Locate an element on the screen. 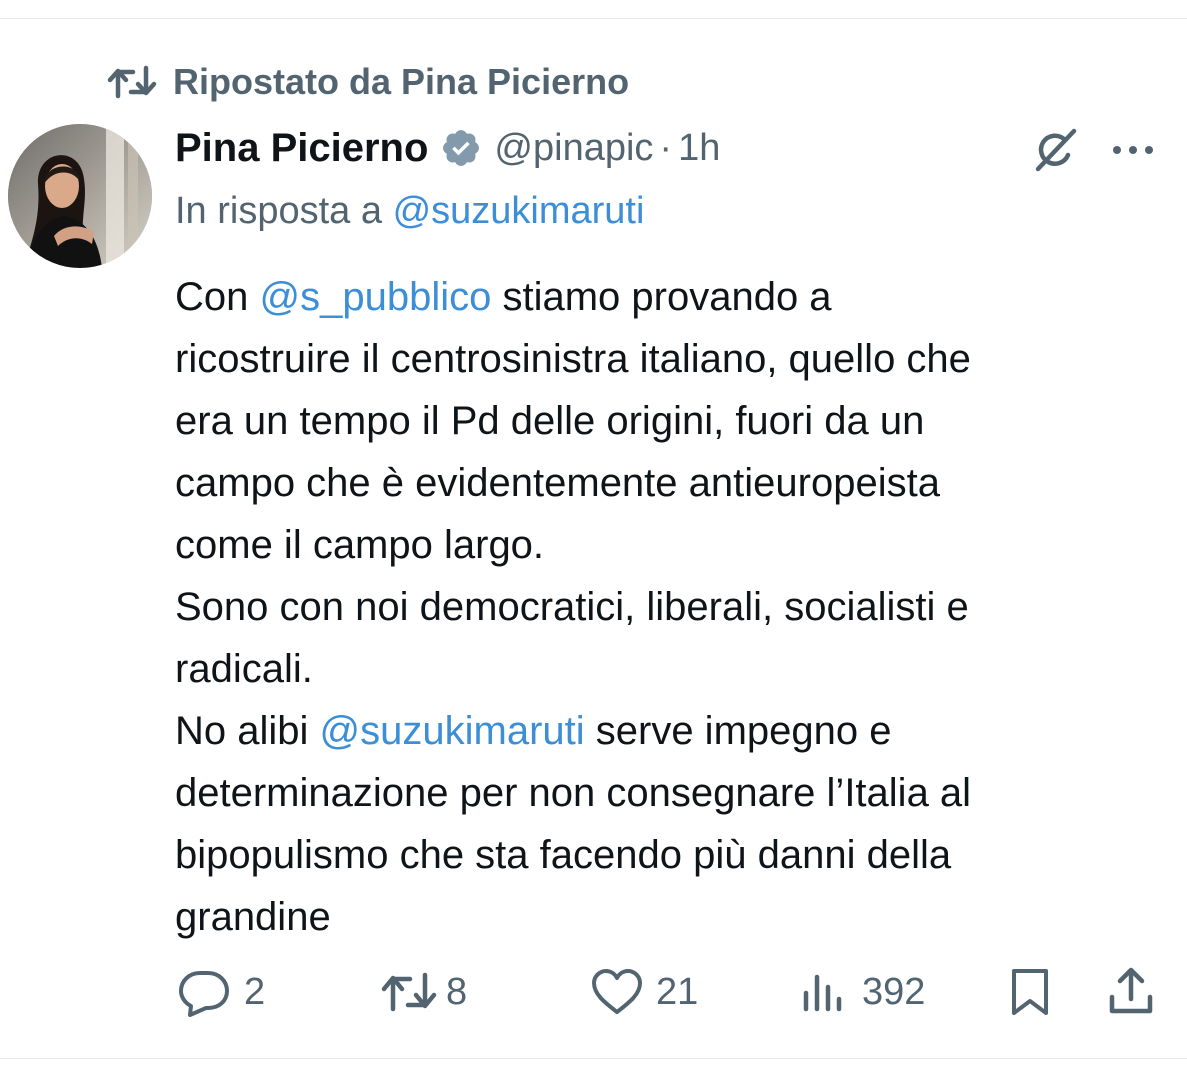  grok-icon is located at coordinates (1056, 150).